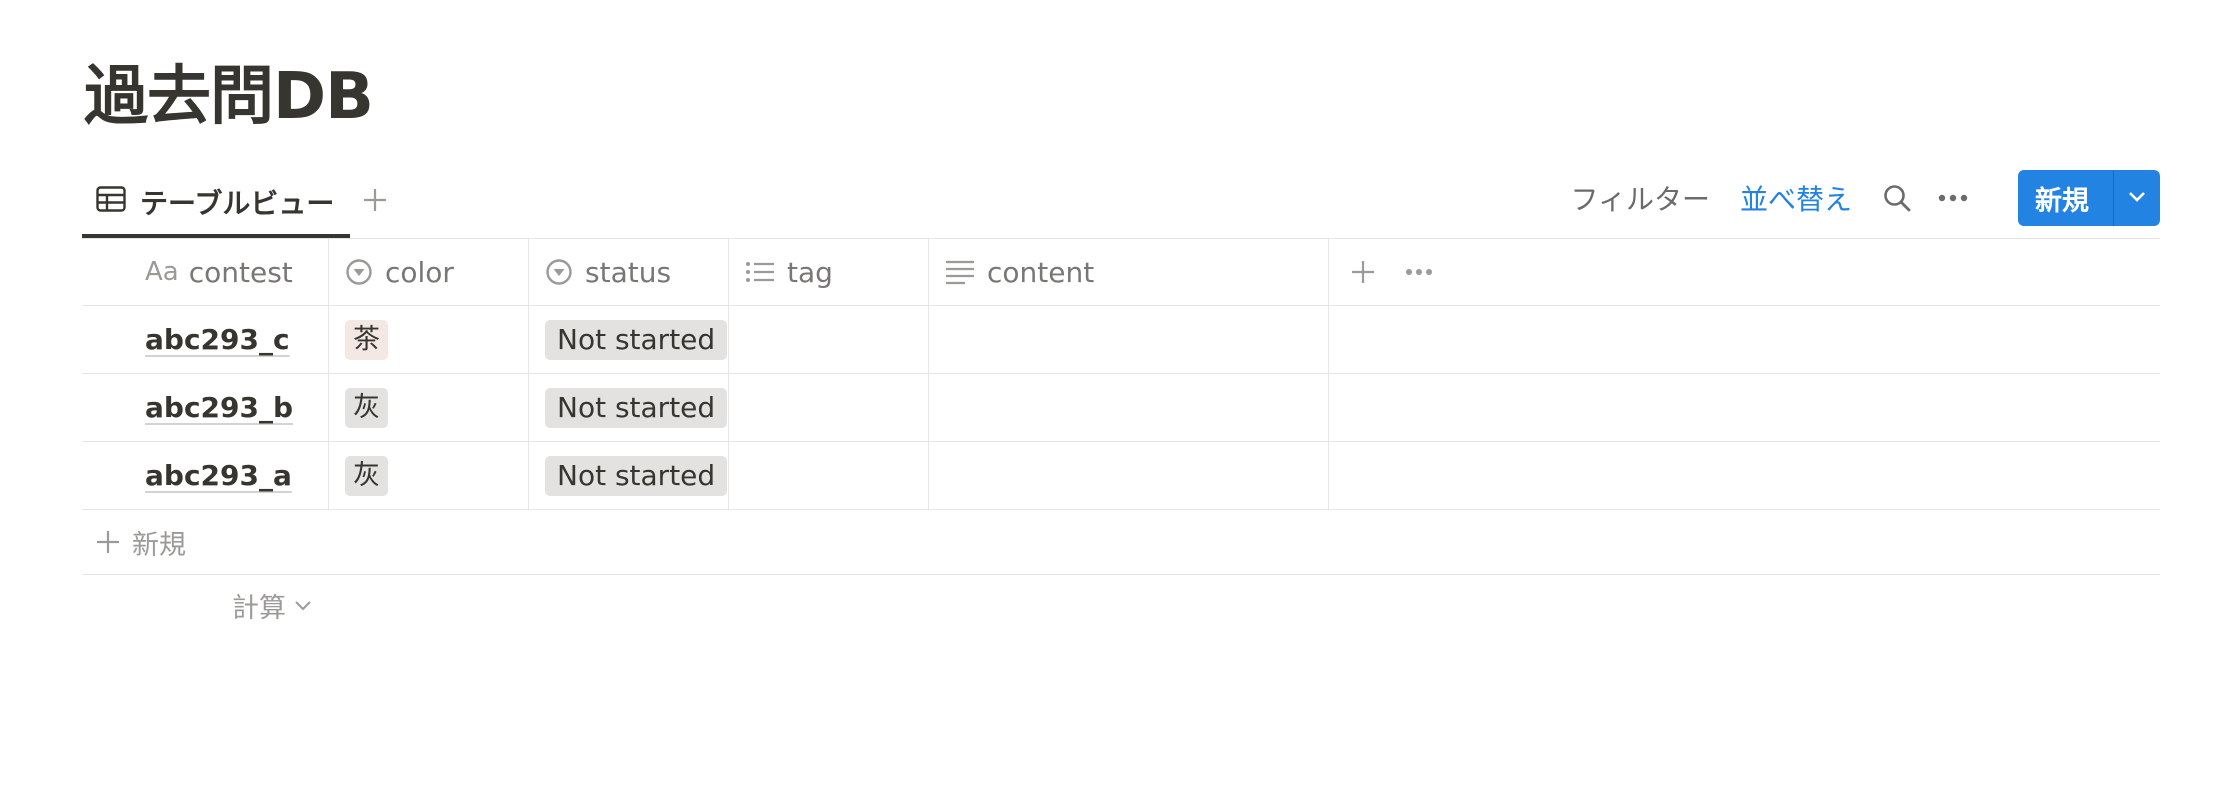 This screenshot has width=2238, height=802. Describe the element at coordinates (159, 545) in the screenshot. I see `add-row-label: 新規` at that location.